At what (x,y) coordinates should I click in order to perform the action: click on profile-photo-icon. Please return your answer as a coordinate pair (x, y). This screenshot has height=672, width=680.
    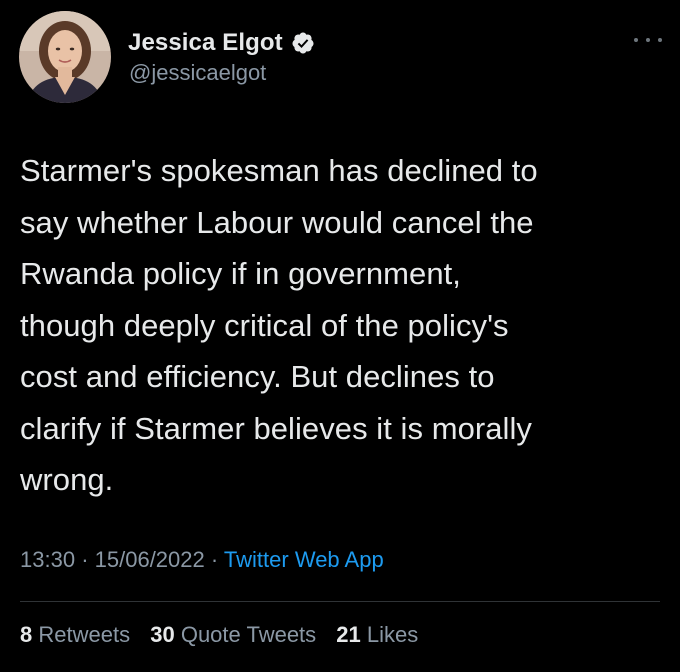
    Looking at the image, I should click on (65, 57).